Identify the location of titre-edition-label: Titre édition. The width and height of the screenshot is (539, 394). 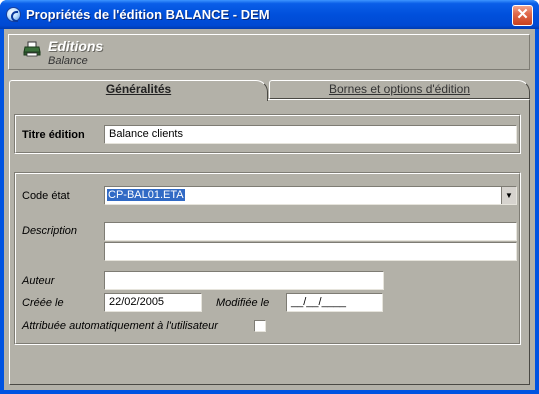
(53, 135).